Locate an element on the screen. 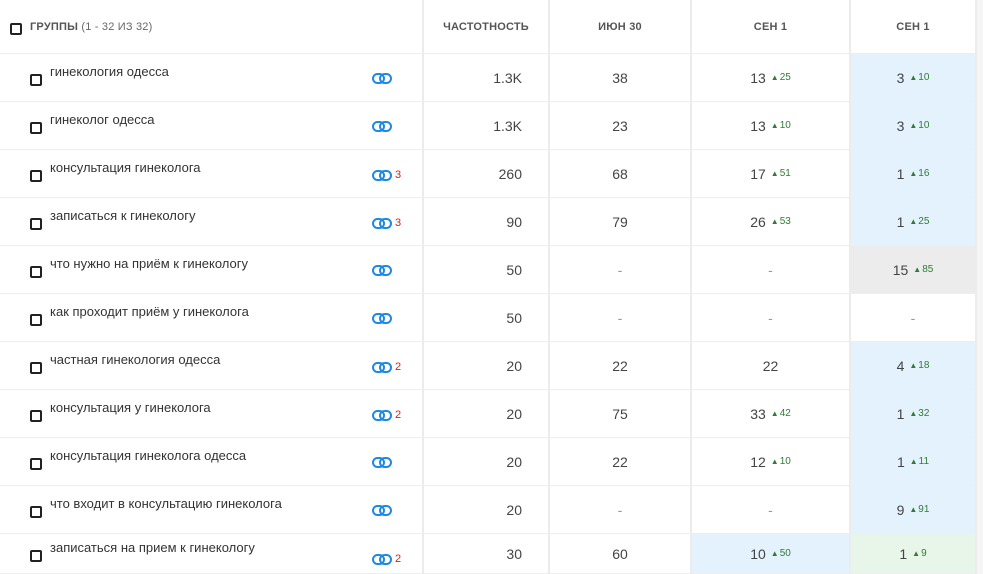 Image resolution: width=983 pixels, height=574 pixels. sep1b-cell: 1 ▲9 is located at coordinates (913, 554).